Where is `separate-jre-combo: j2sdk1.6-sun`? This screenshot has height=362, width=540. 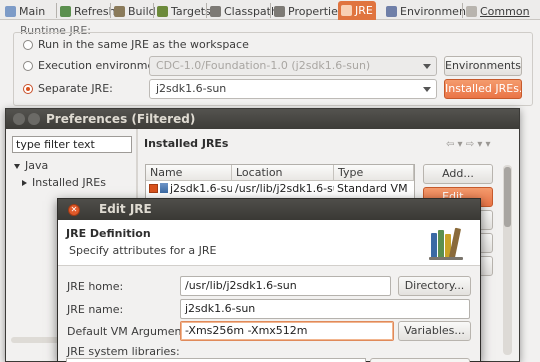
separate-jre-combo: j2sdk1.6-sun is located at coordinates (293, 89).